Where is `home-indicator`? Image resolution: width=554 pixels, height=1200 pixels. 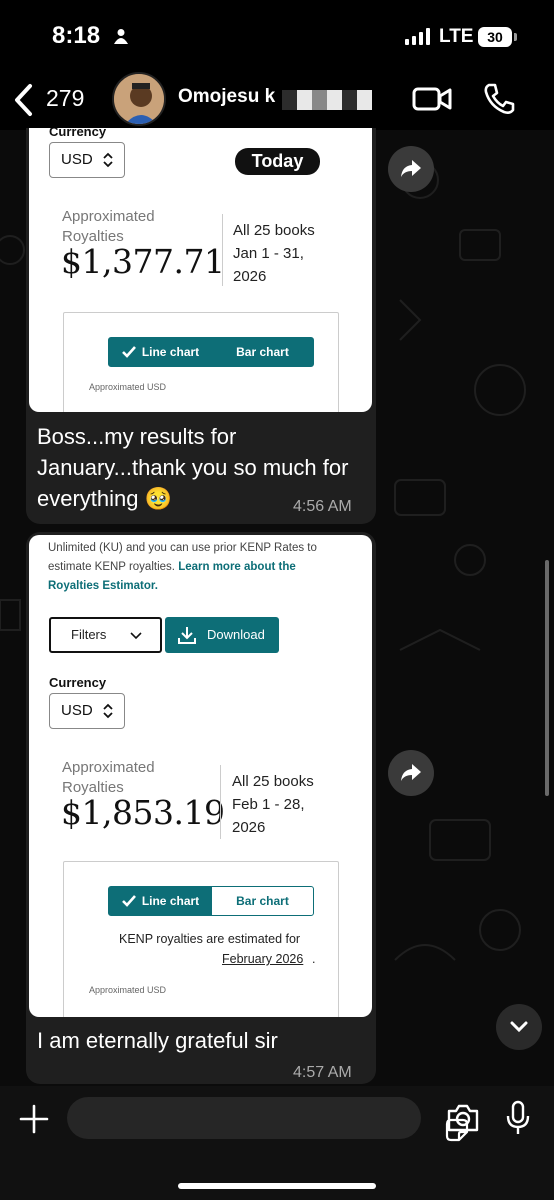 home-indicator is located at coordinates (277, 1186).